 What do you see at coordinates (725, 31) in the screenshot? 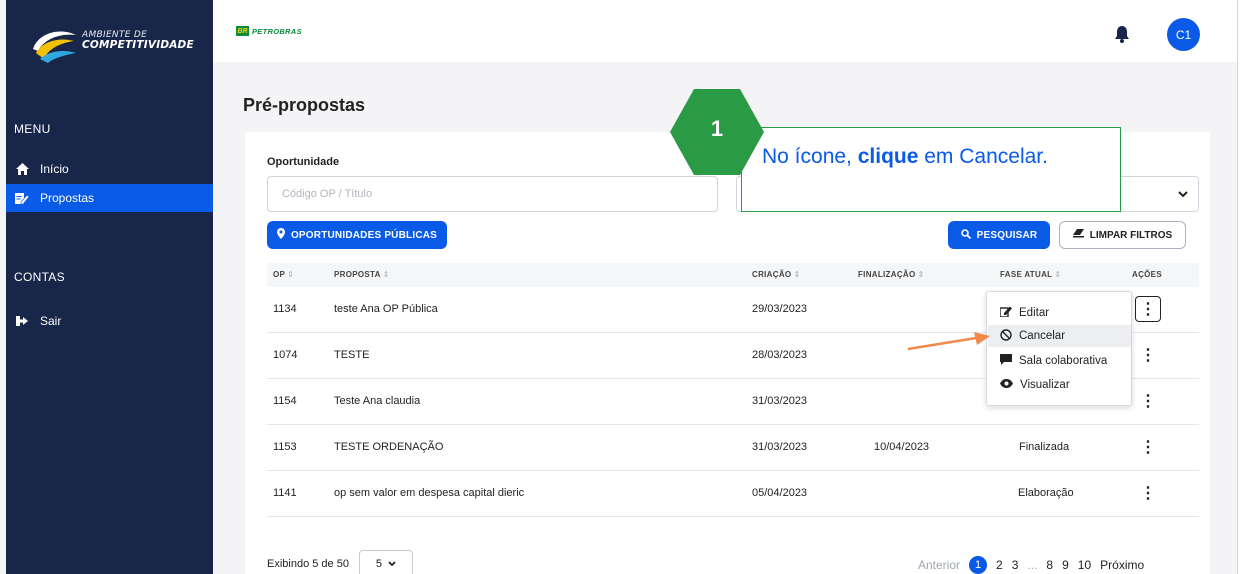
I see `top-header: BR PETROBRAS C1` at bounding box center [725, 31].